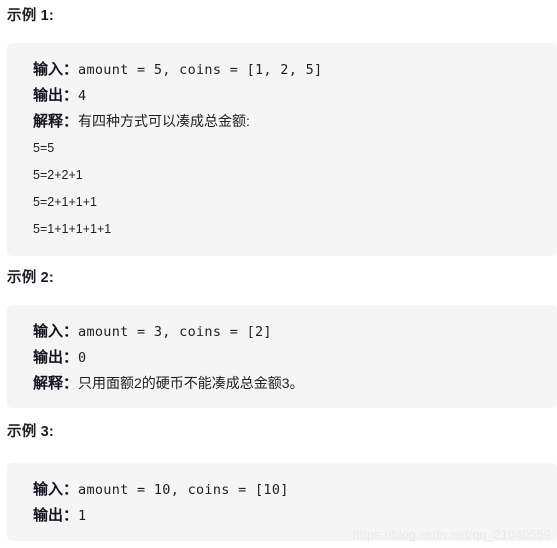 This screenshot has height=548, width=557. I want to click on example-3-output-line: 输出：1, so click(295, 516).